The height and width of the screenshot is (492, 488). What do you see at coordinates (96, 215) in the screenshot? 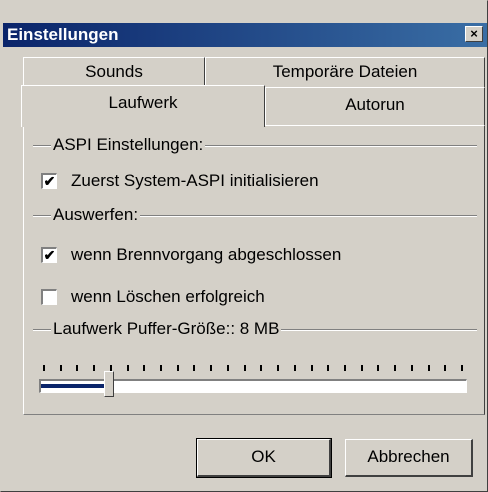
I see `eject-group-label: Auswerfen:` at bounding box center [96, 215].